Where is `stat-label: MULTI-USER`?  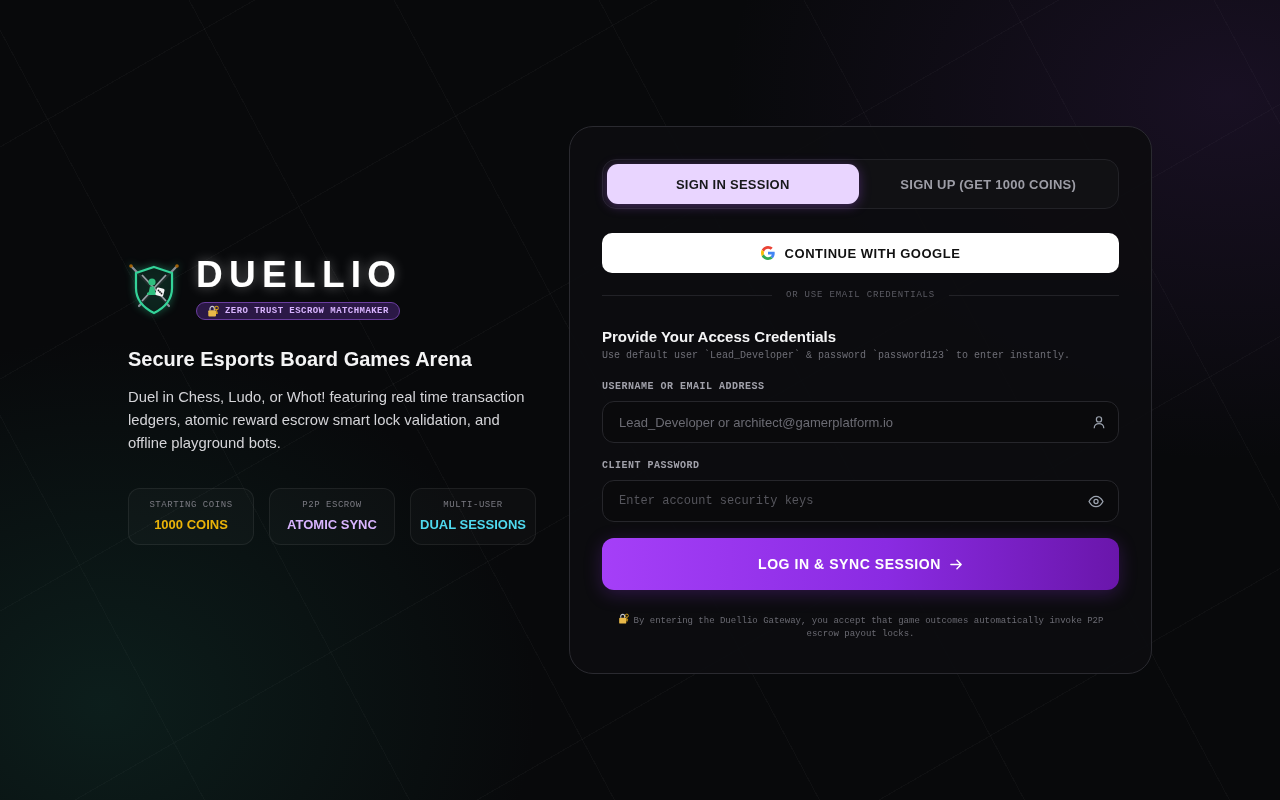
stat-label: MULTI-USER is located at coordinates (473, 505).